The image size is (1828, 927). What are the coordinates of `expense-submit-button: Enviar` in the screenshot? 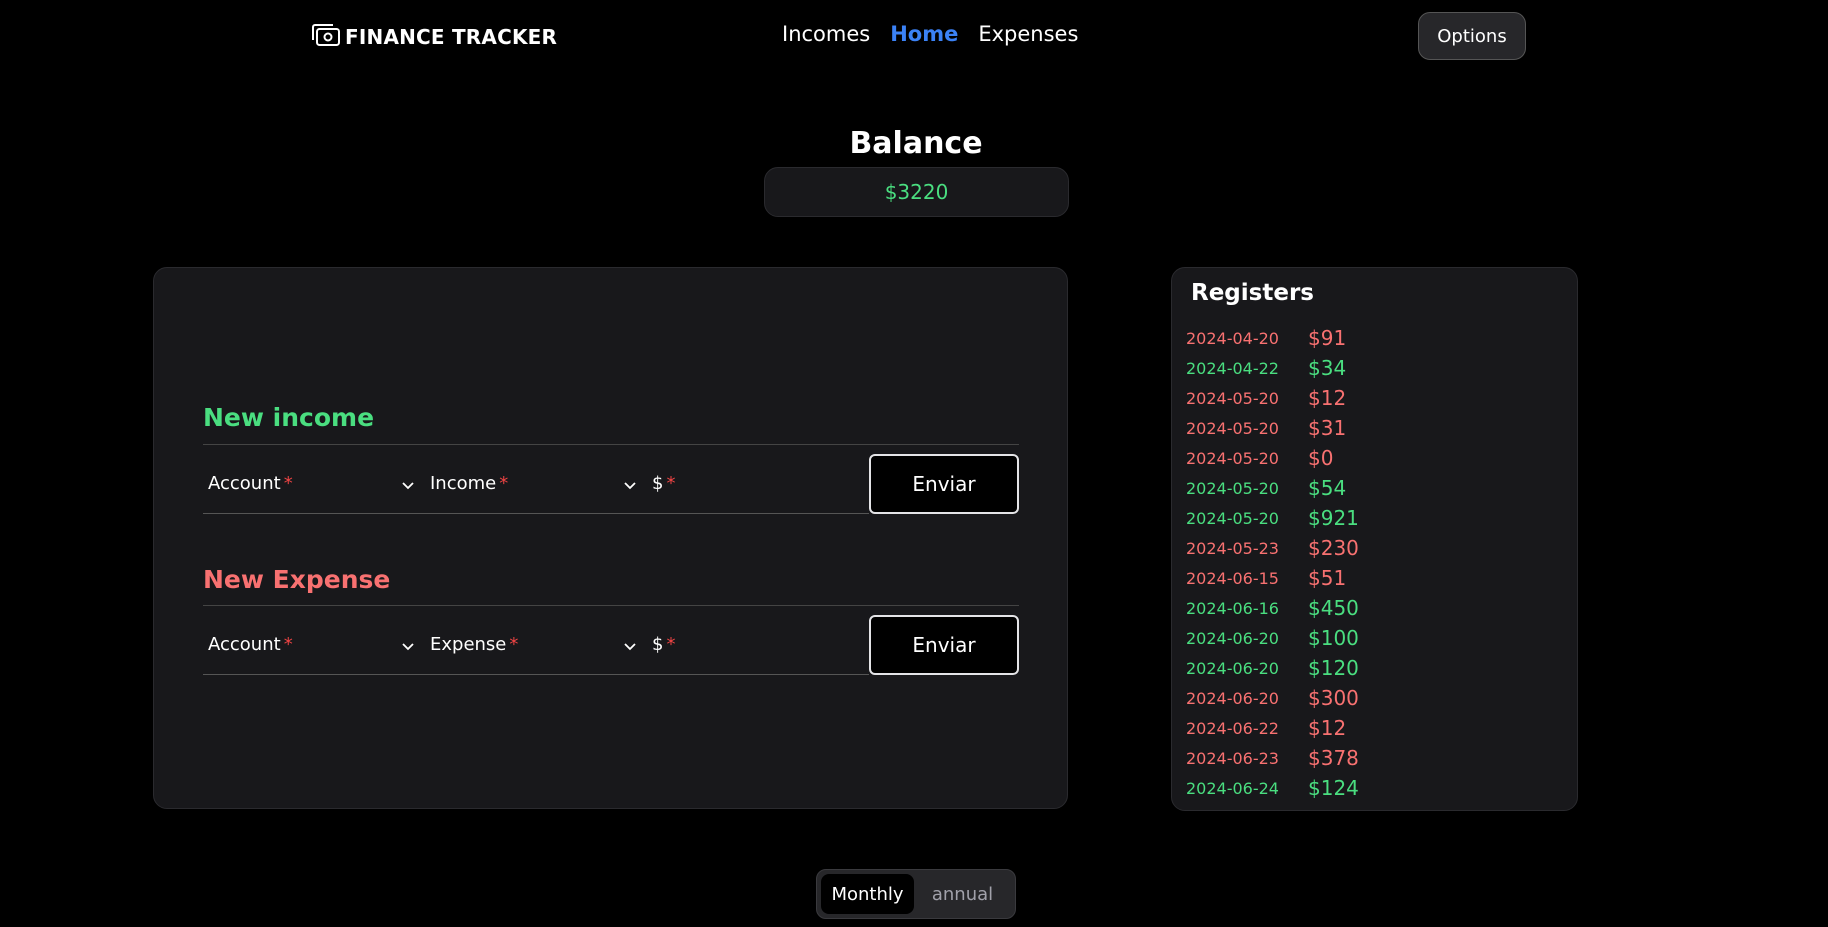 It's located at (944, 645).